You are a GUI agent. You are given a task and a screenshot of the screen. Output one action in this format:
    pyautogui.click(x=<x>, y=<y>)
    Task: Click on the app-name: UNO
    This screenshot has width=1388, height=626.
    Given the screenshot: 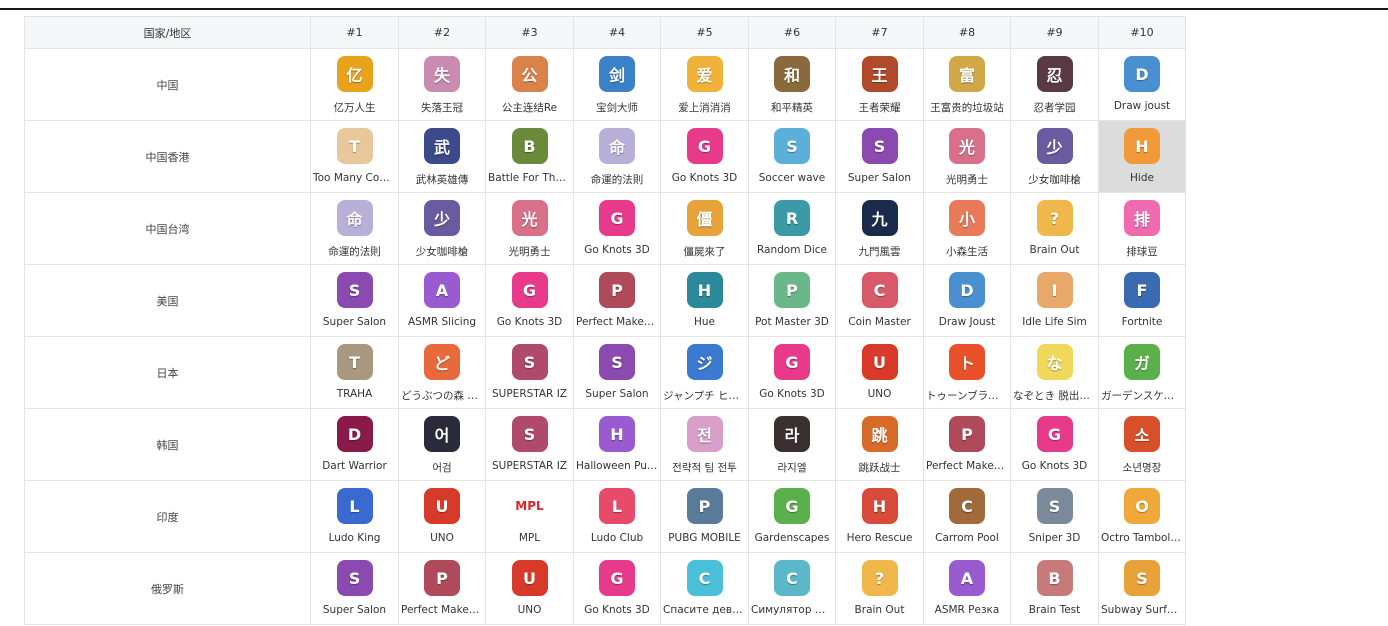 What is the action you would take?
    pyautogui.click(x=529, y=610)
    